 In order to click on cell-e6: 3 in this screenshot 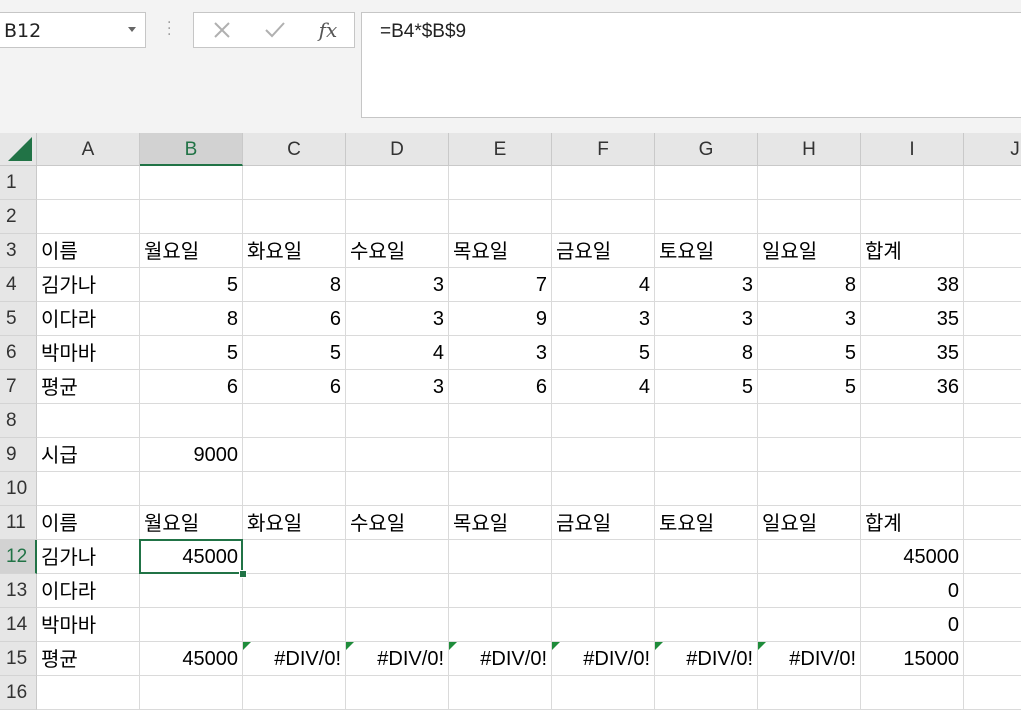, I will do `click(500, 353)`.